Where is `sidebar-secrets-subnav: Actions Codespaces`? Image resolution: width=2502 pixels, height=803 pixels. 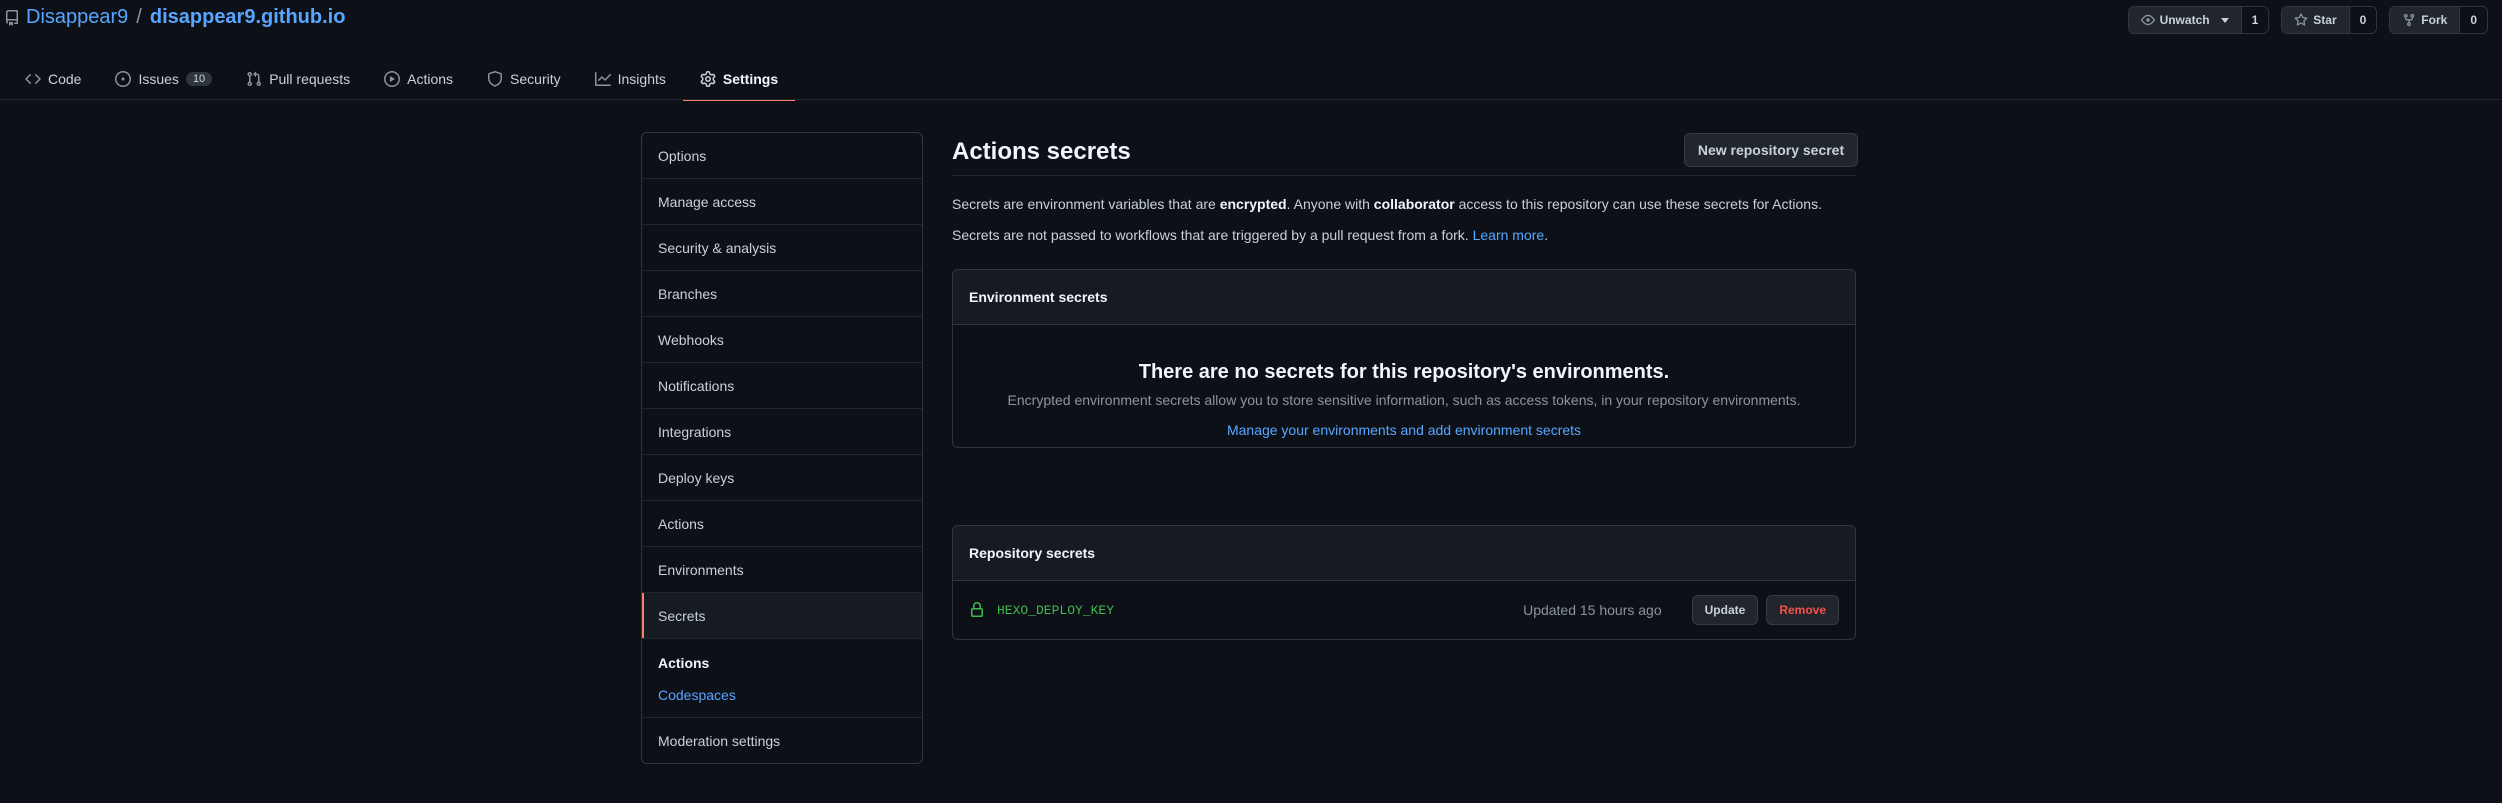 sidebar-secrets-subnav: Actions Codespaces is located at coordinates (782, 678).